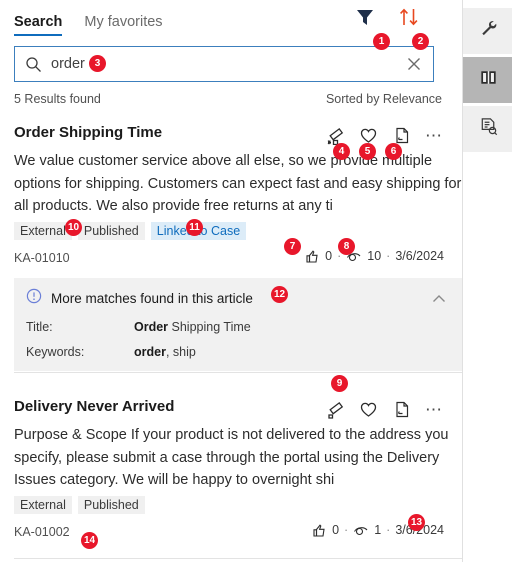 This screenshot has width=512, height=562. I want to click on annotation-badge-3: 3, so click(97, 63).